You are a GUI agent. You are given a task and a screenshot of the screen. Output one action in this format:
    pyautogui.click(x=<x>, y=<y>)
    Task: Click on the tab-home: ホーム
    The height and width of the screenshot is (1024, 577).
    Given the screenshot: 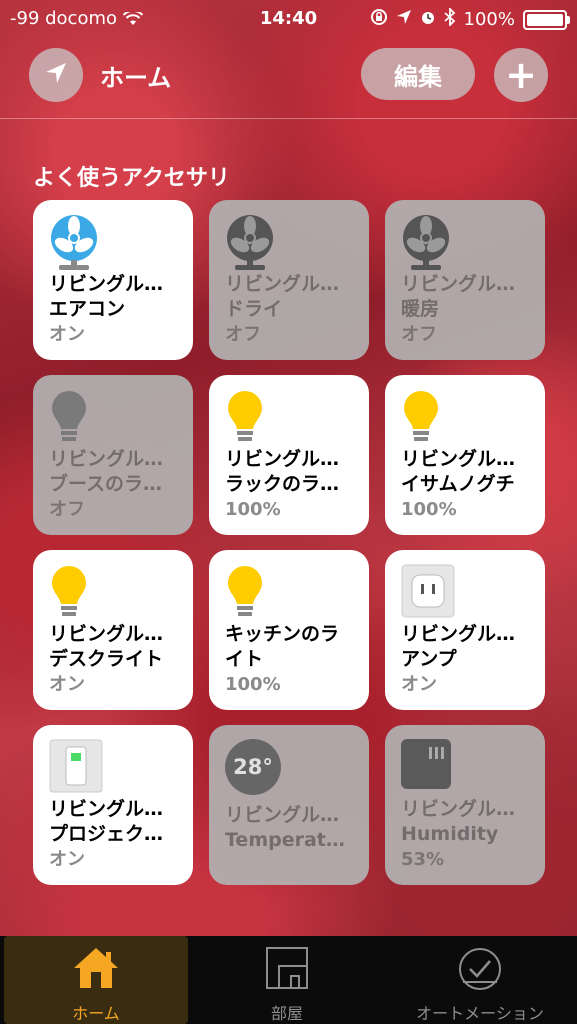 What is the action you would take?
    pyautogui.click(x=96, y=980)
    